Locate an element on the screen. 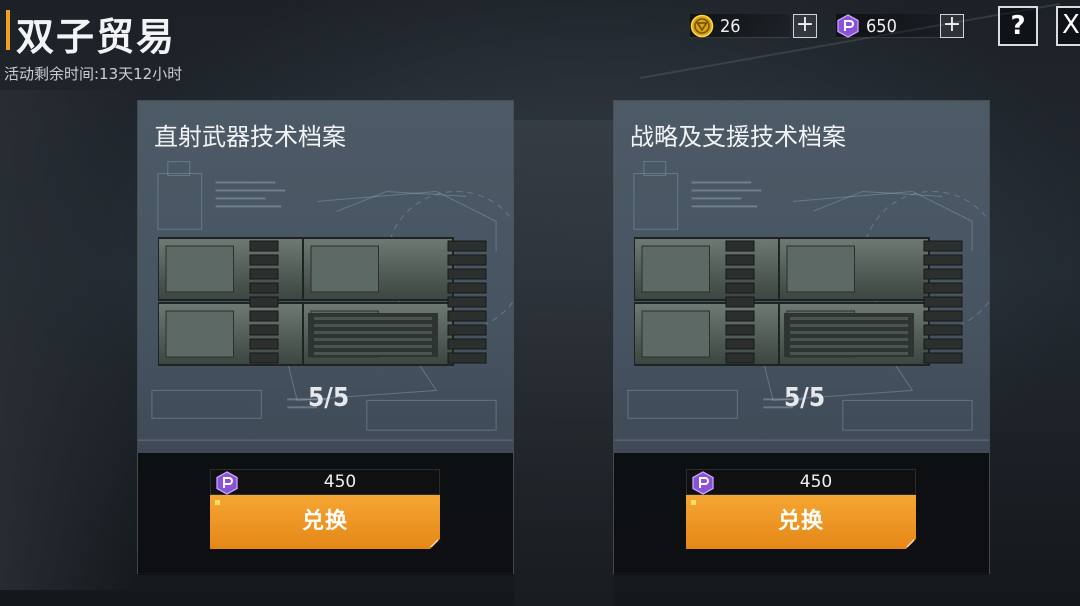 The height and width of the screenshot is (606, 1080). gold-coin-icon is located at coordinates (702, 26).